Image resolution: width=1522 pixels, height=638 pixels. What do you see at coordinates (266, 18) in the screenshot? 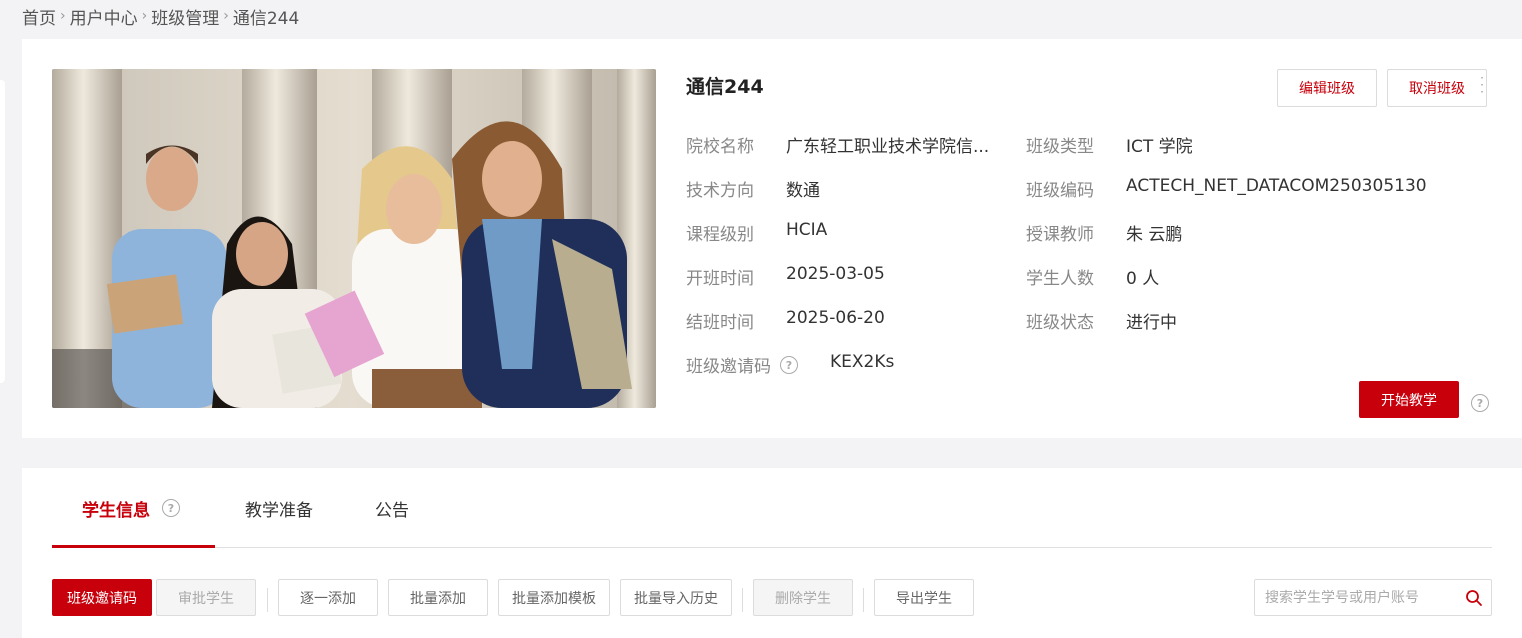
I see `breadcrumb-current: 通信244` at bounding box center [266, 18].